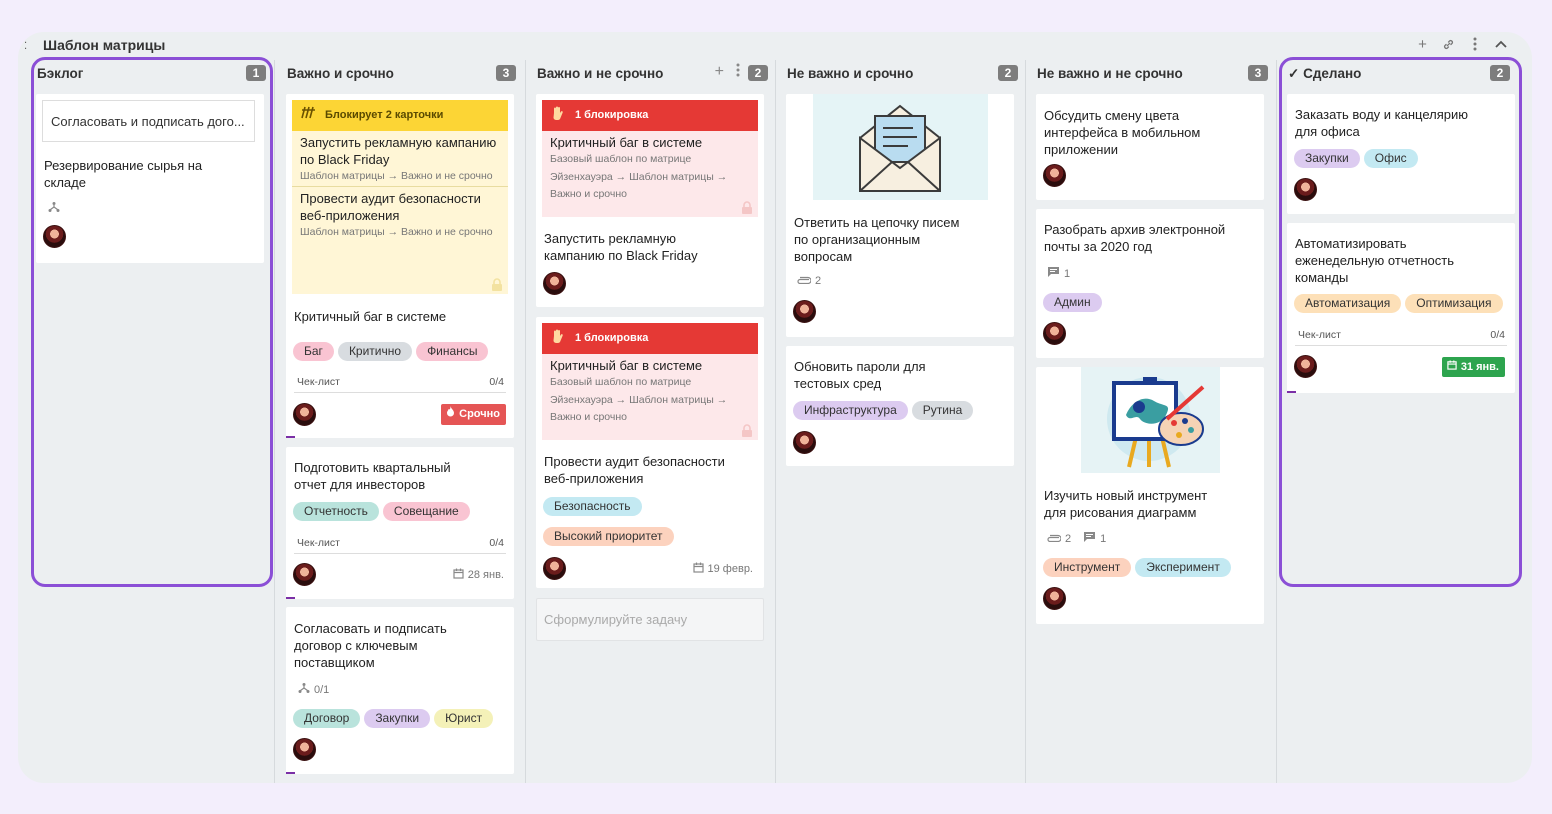 This screenshot has height=814, width=1552. I want to click on tag: Админ, so click(1072, 302).